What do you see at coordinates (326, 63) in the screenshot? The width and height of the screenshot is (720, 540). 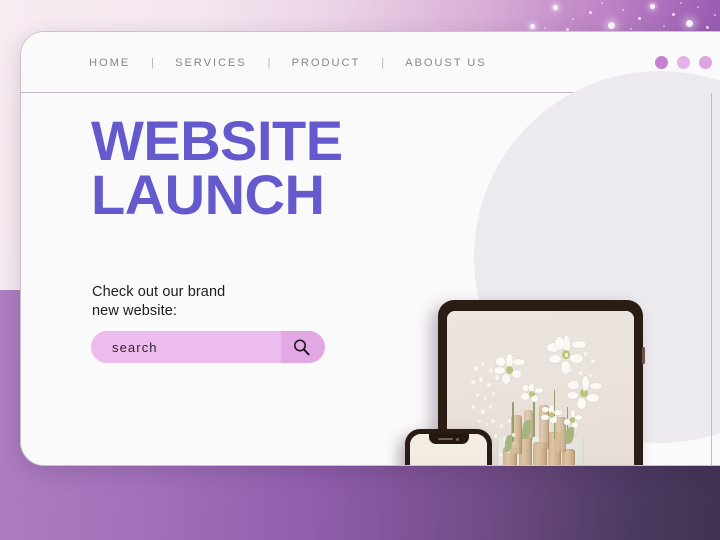 I see `nav-item-product: PRODUCT` at bounding box center [326, 63].